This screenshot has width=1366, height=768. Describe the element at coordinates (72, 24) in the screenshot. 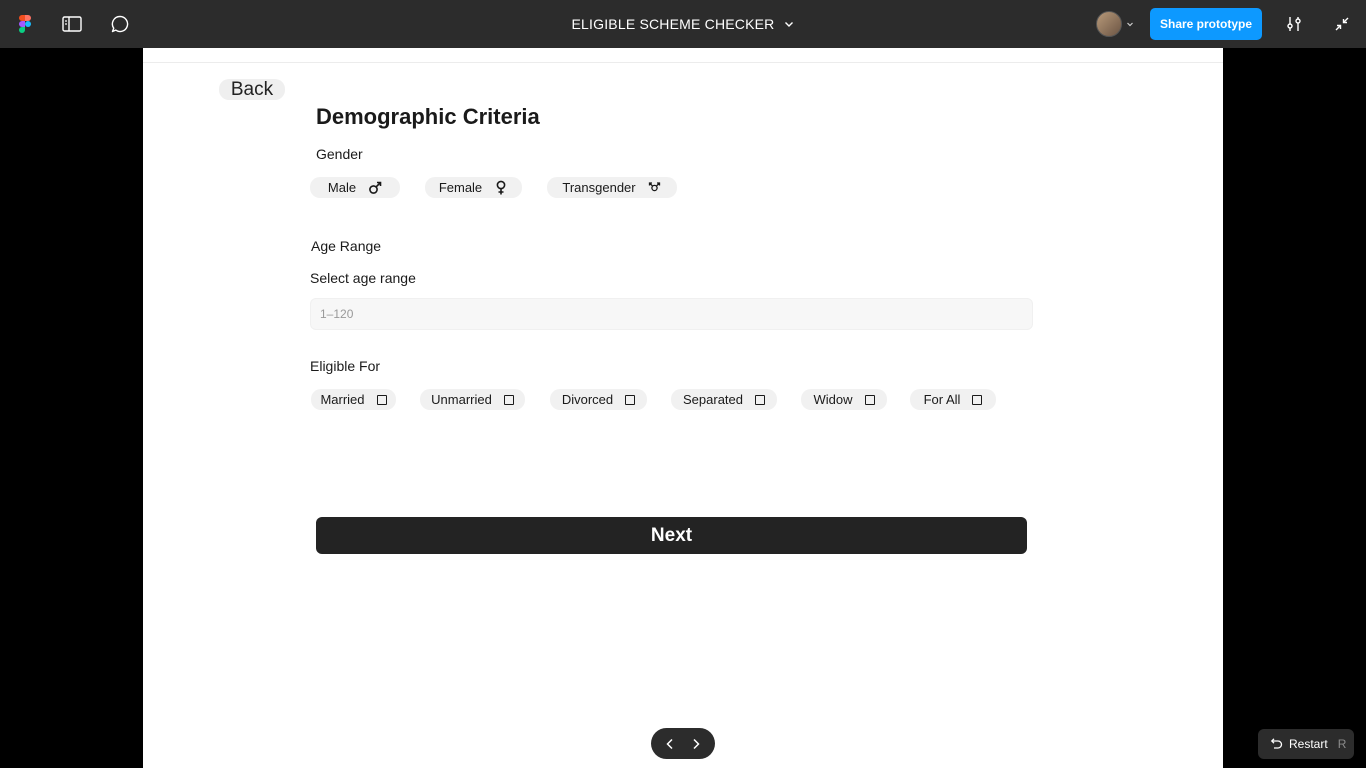

I see `panel-toggle-icon` at that location.